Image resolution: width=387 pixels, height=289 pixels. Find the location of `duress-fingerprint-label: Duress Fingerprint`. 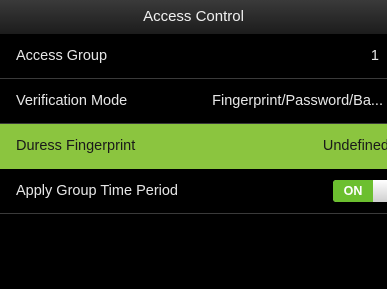

duress-fingerprint-label: Duress Fingerprint is located at coordinates (76, 146).